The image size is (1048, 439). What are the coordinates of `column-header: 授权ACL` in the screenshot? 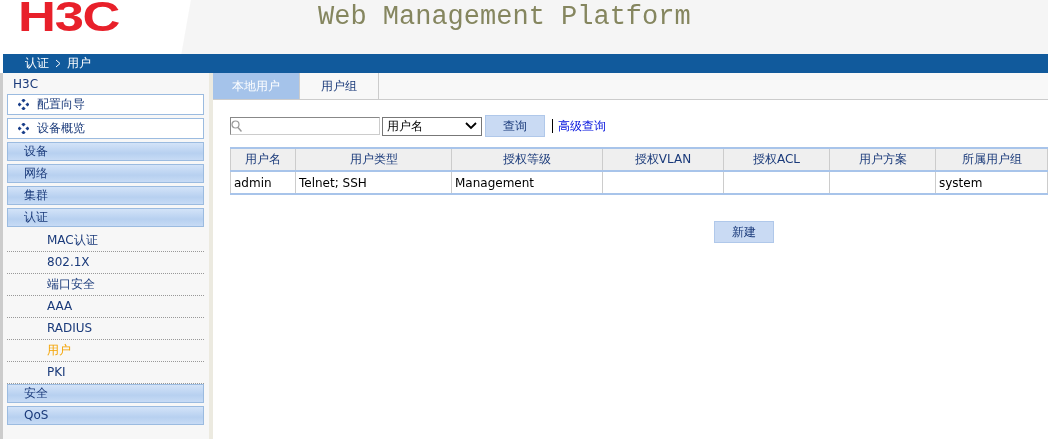 It's located at (776, 159).